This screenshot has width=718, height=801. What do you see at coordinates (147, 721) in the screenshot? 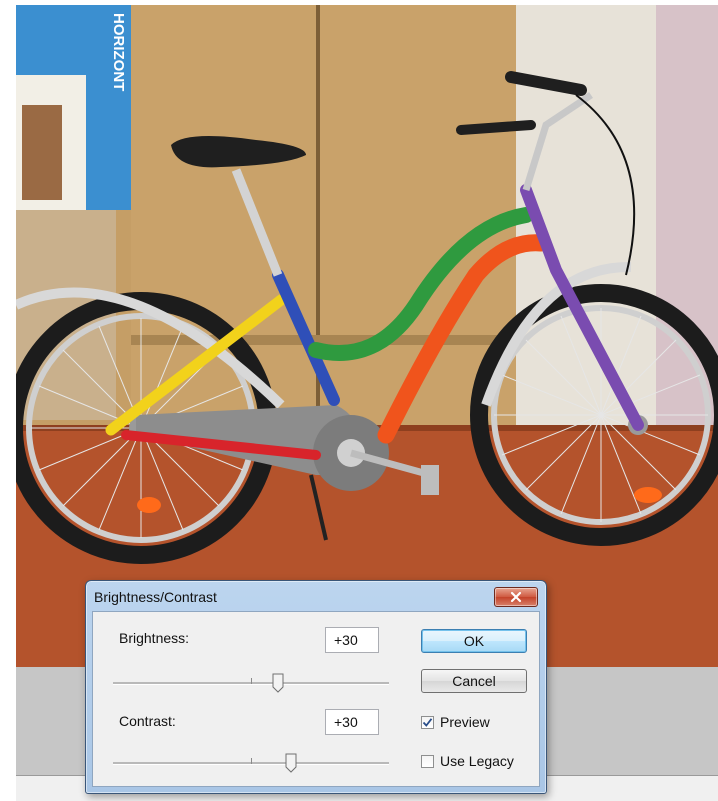
I see `contrast-label: Contrast:` at bounding box center [147, 721].